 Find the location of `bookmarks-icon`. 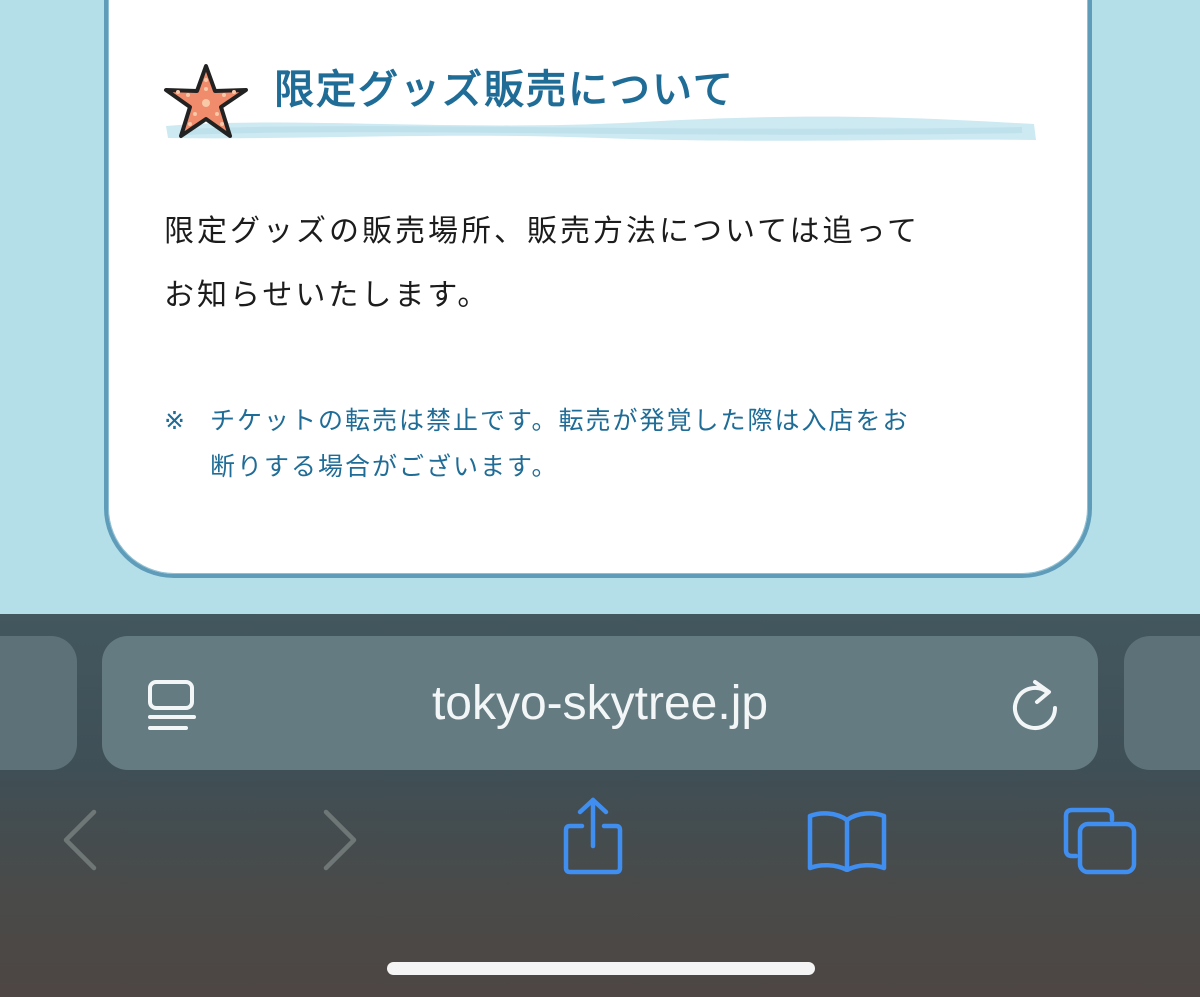

bookmarks-icon is located at coordinates (847, 840).